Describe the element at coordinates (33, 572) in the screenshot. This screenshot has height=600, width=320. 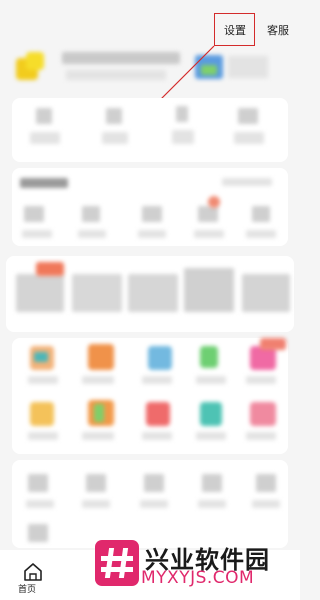
I see `home-icon` at that location.